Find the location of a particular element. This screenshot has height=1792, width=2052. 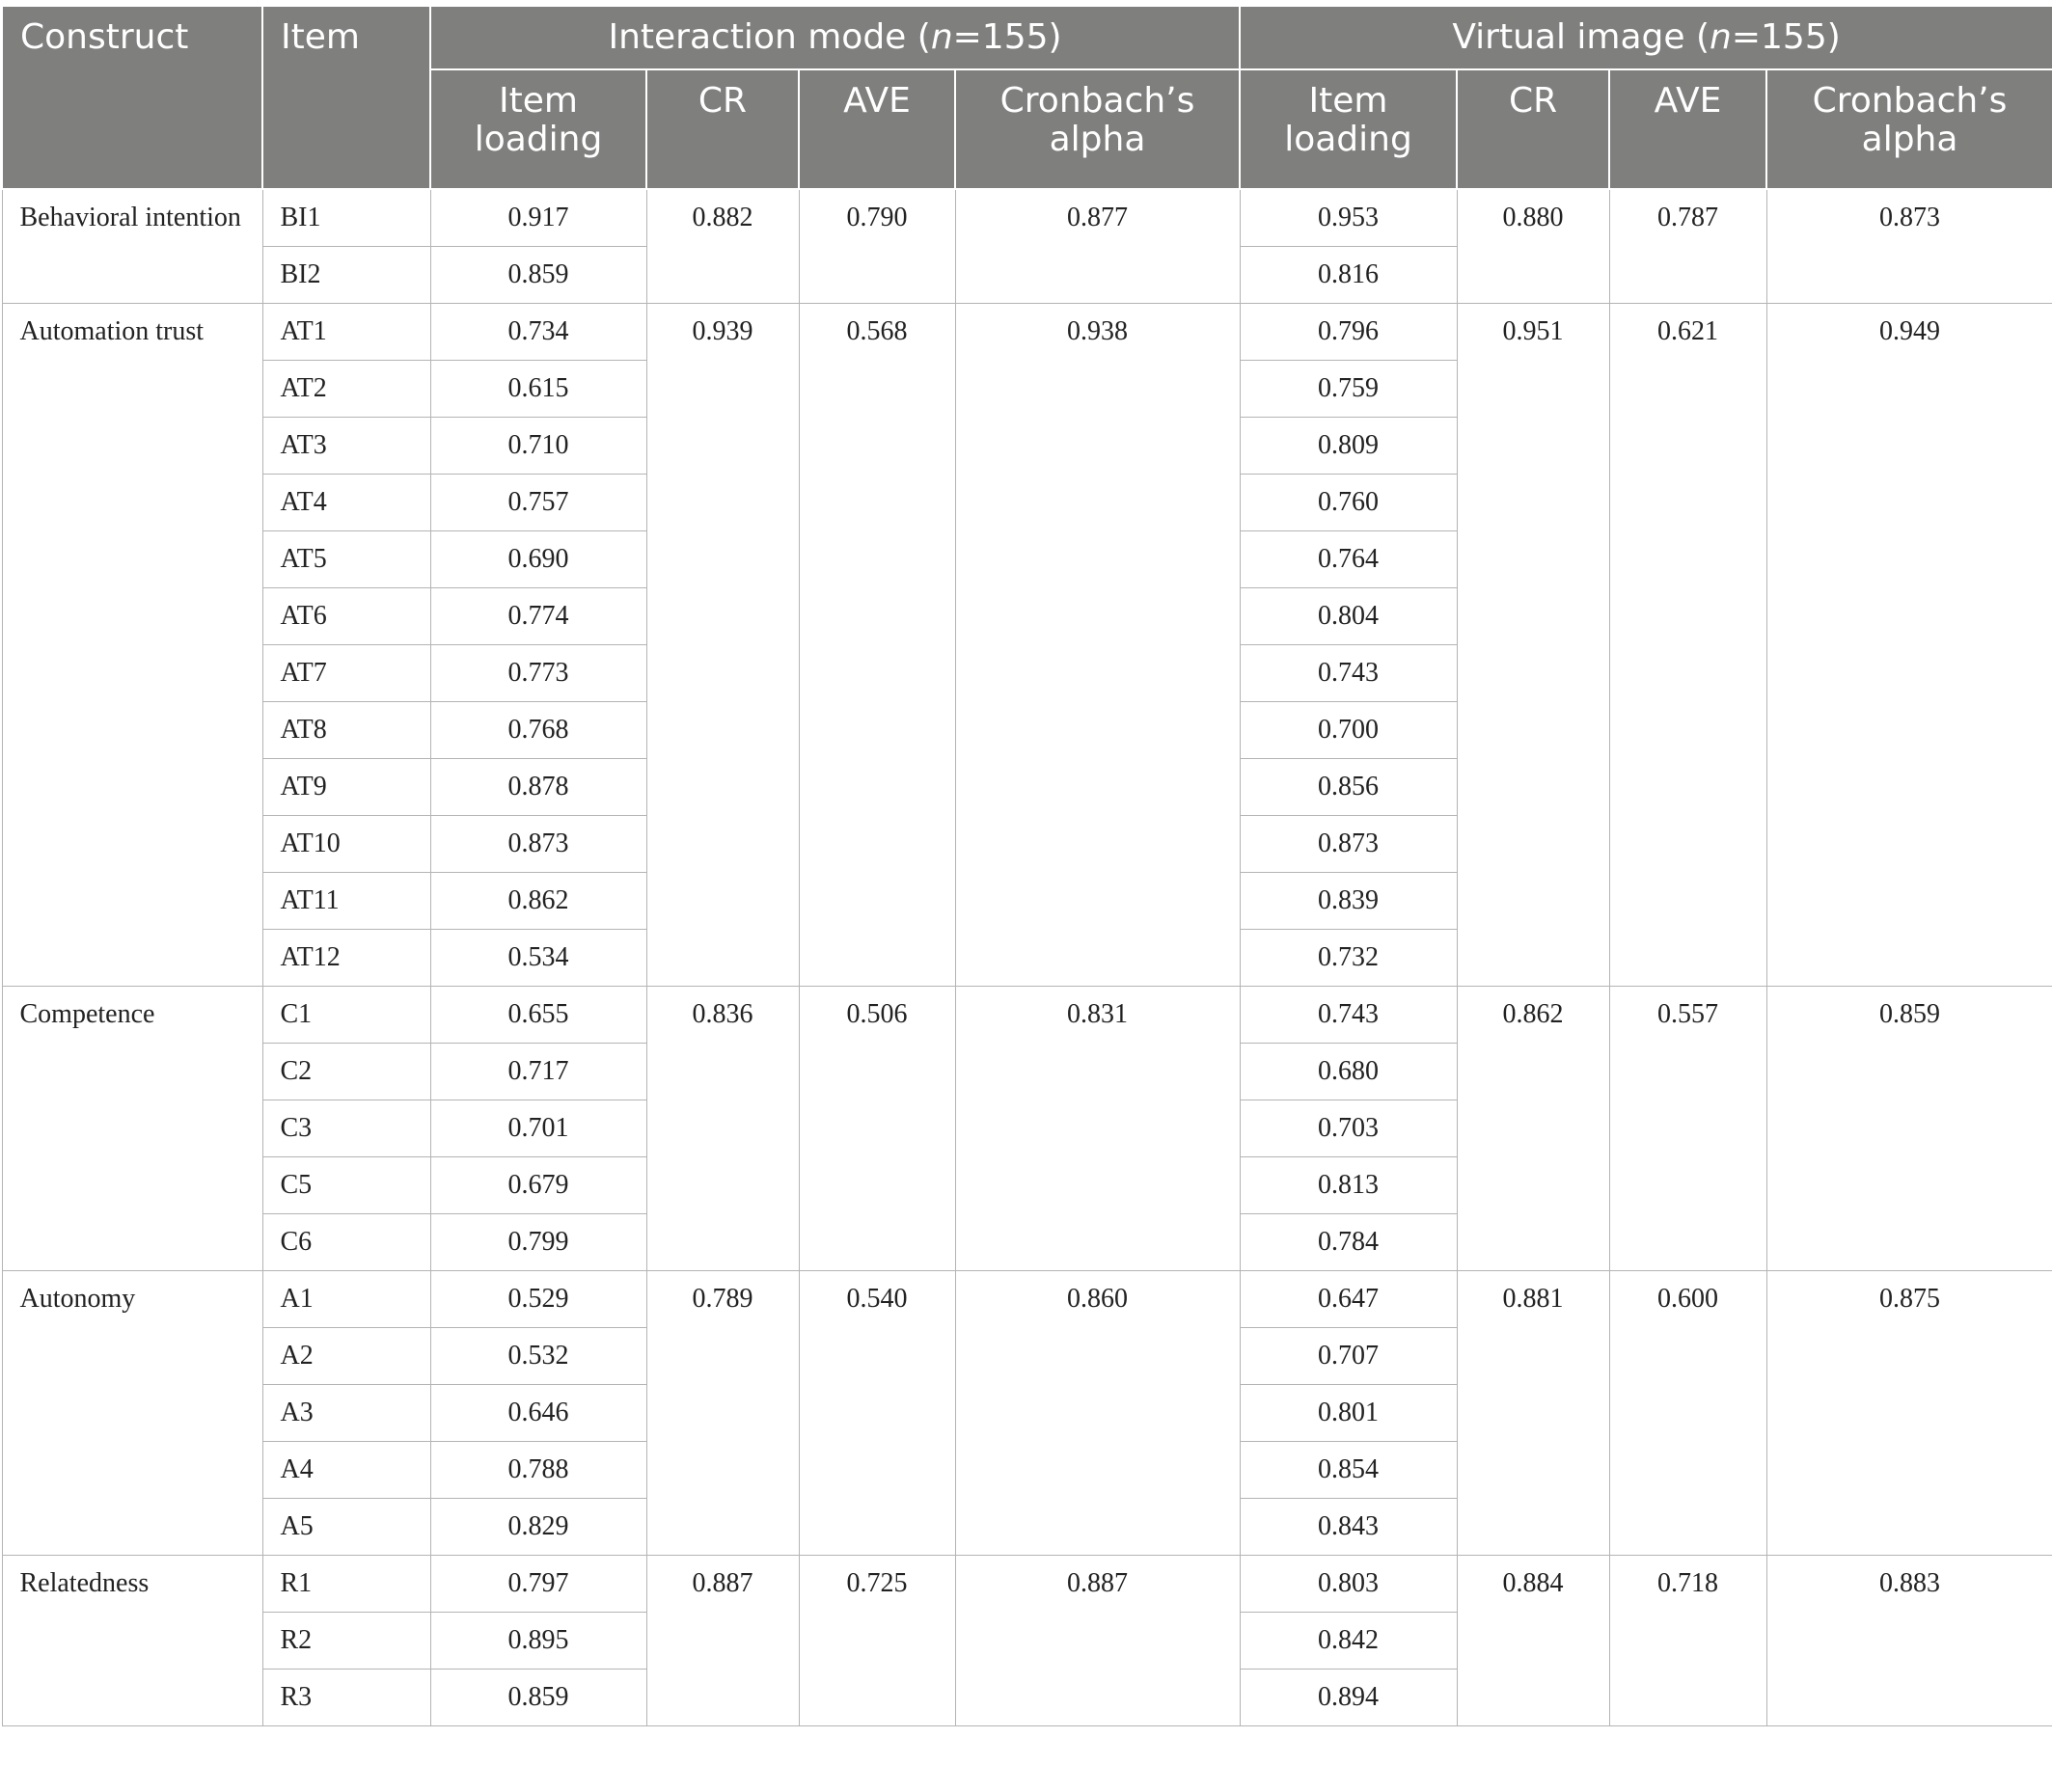

item-cell: BI2 is located at coordinates (346, 275).